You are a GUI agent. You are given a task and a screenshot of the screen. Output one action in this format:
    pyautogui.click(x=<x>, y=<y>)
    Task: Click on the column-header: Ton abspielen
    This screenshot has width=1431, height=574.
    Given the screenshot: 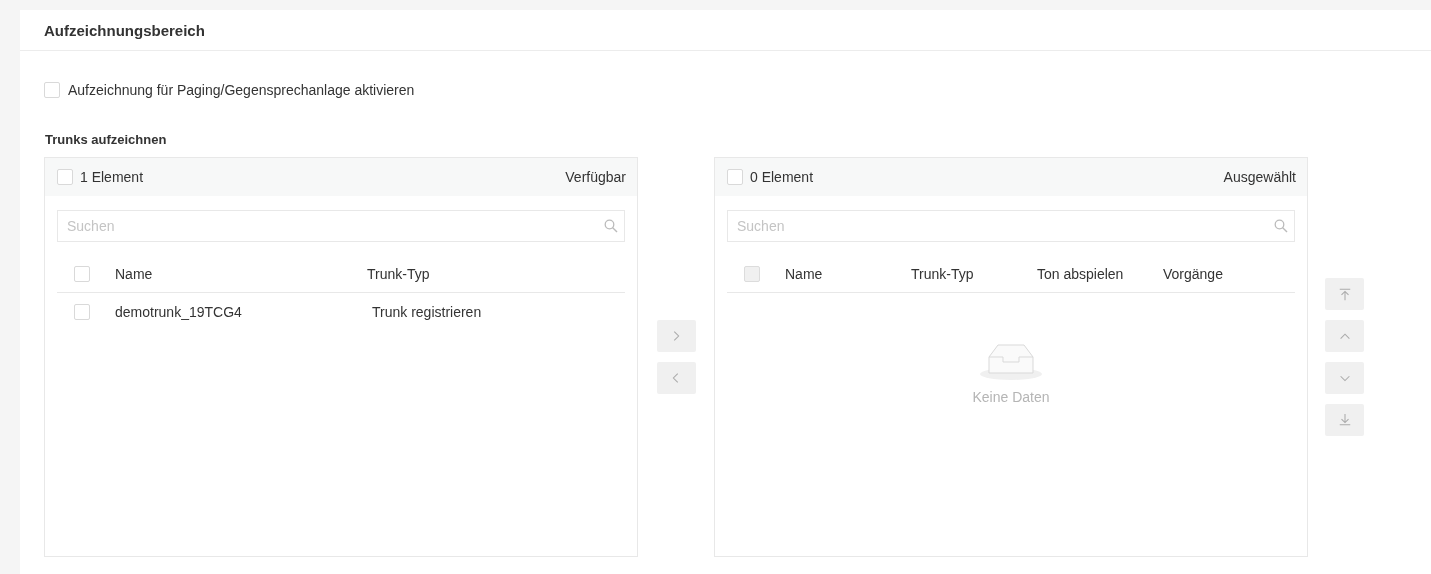 What is the action you would take?
    pyautogui.click(x=1081, y=274)
    